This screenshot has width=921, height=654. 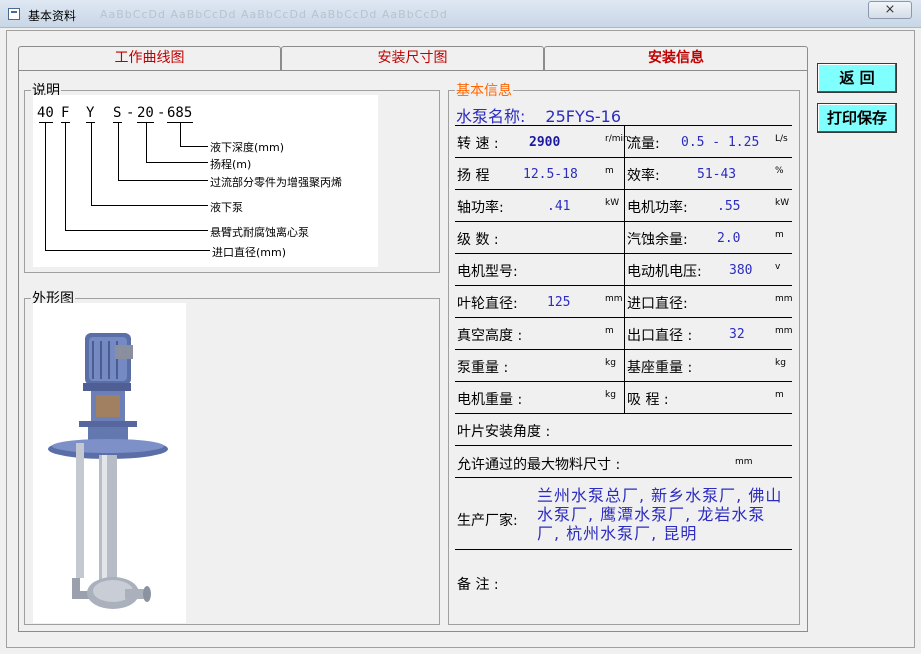 I want to click on spec-value: 12.5-18, so click(x=550, y=174).